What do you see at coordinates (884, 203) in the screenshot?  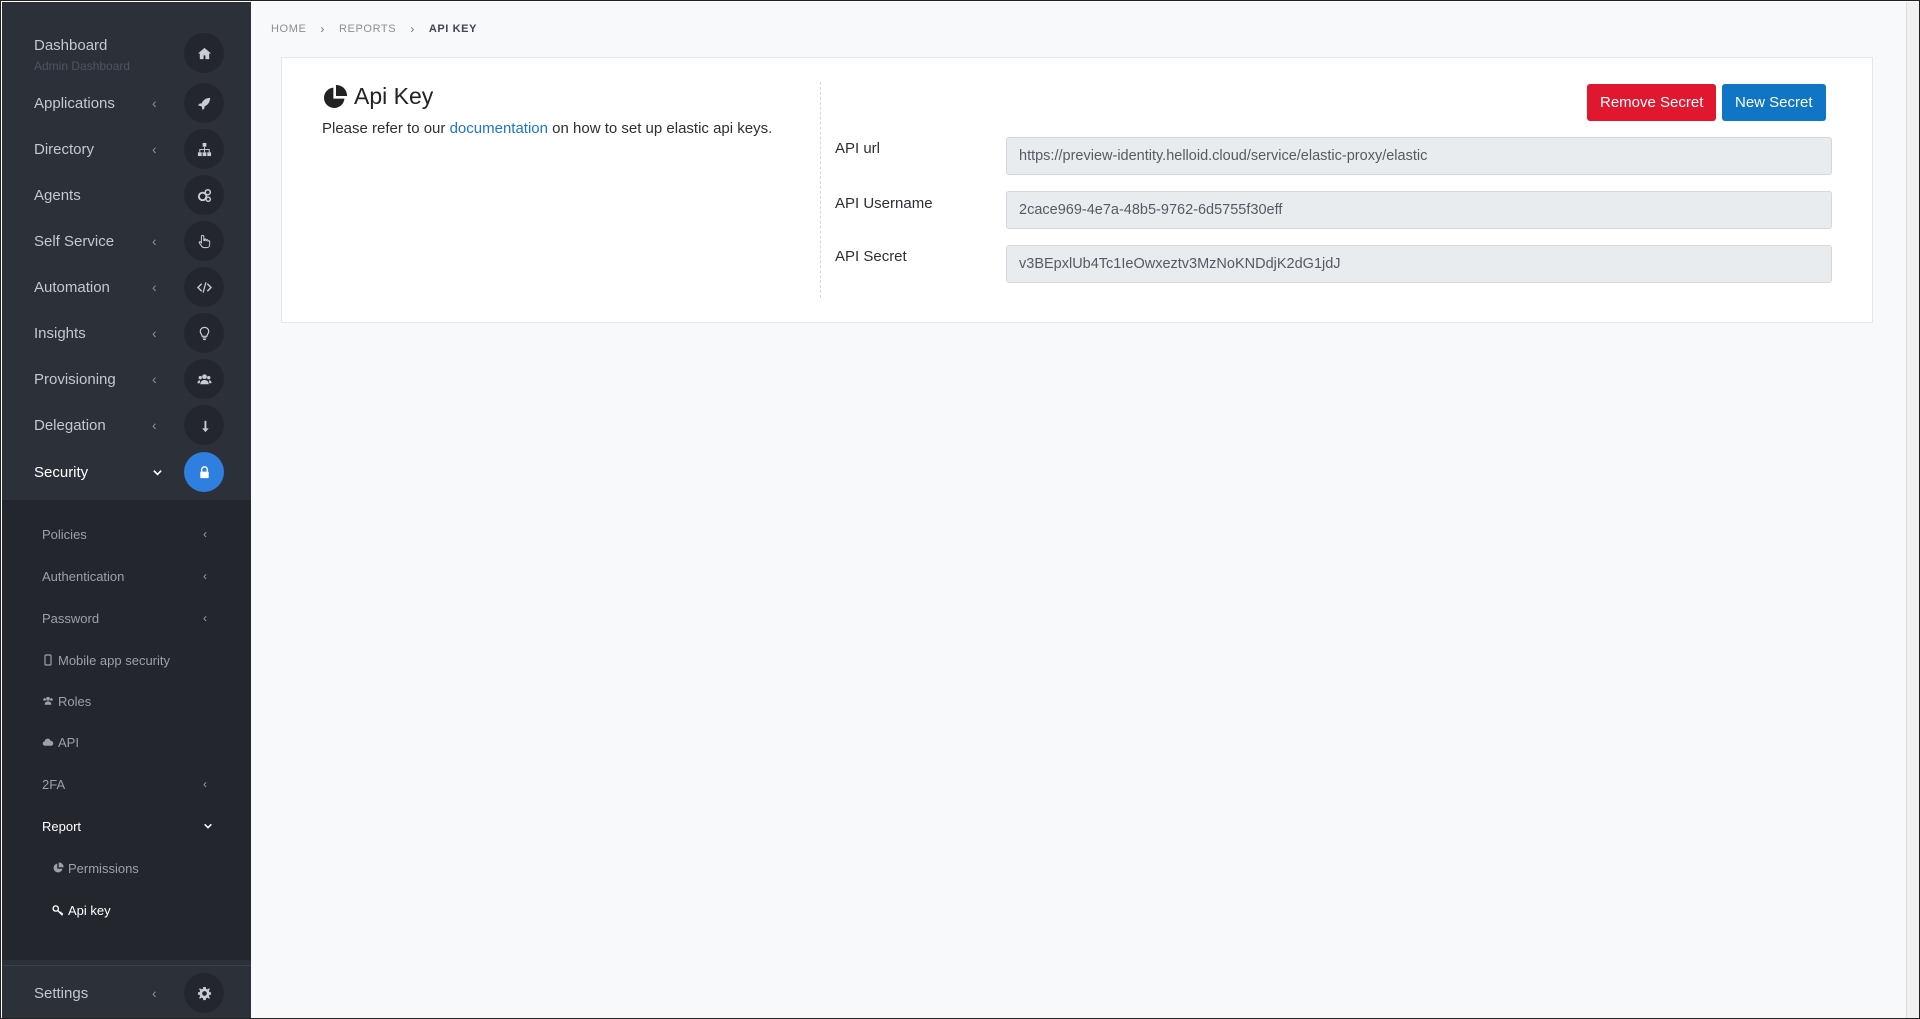 I see `api-username-label: API Username` at bounding box center [884, 203].